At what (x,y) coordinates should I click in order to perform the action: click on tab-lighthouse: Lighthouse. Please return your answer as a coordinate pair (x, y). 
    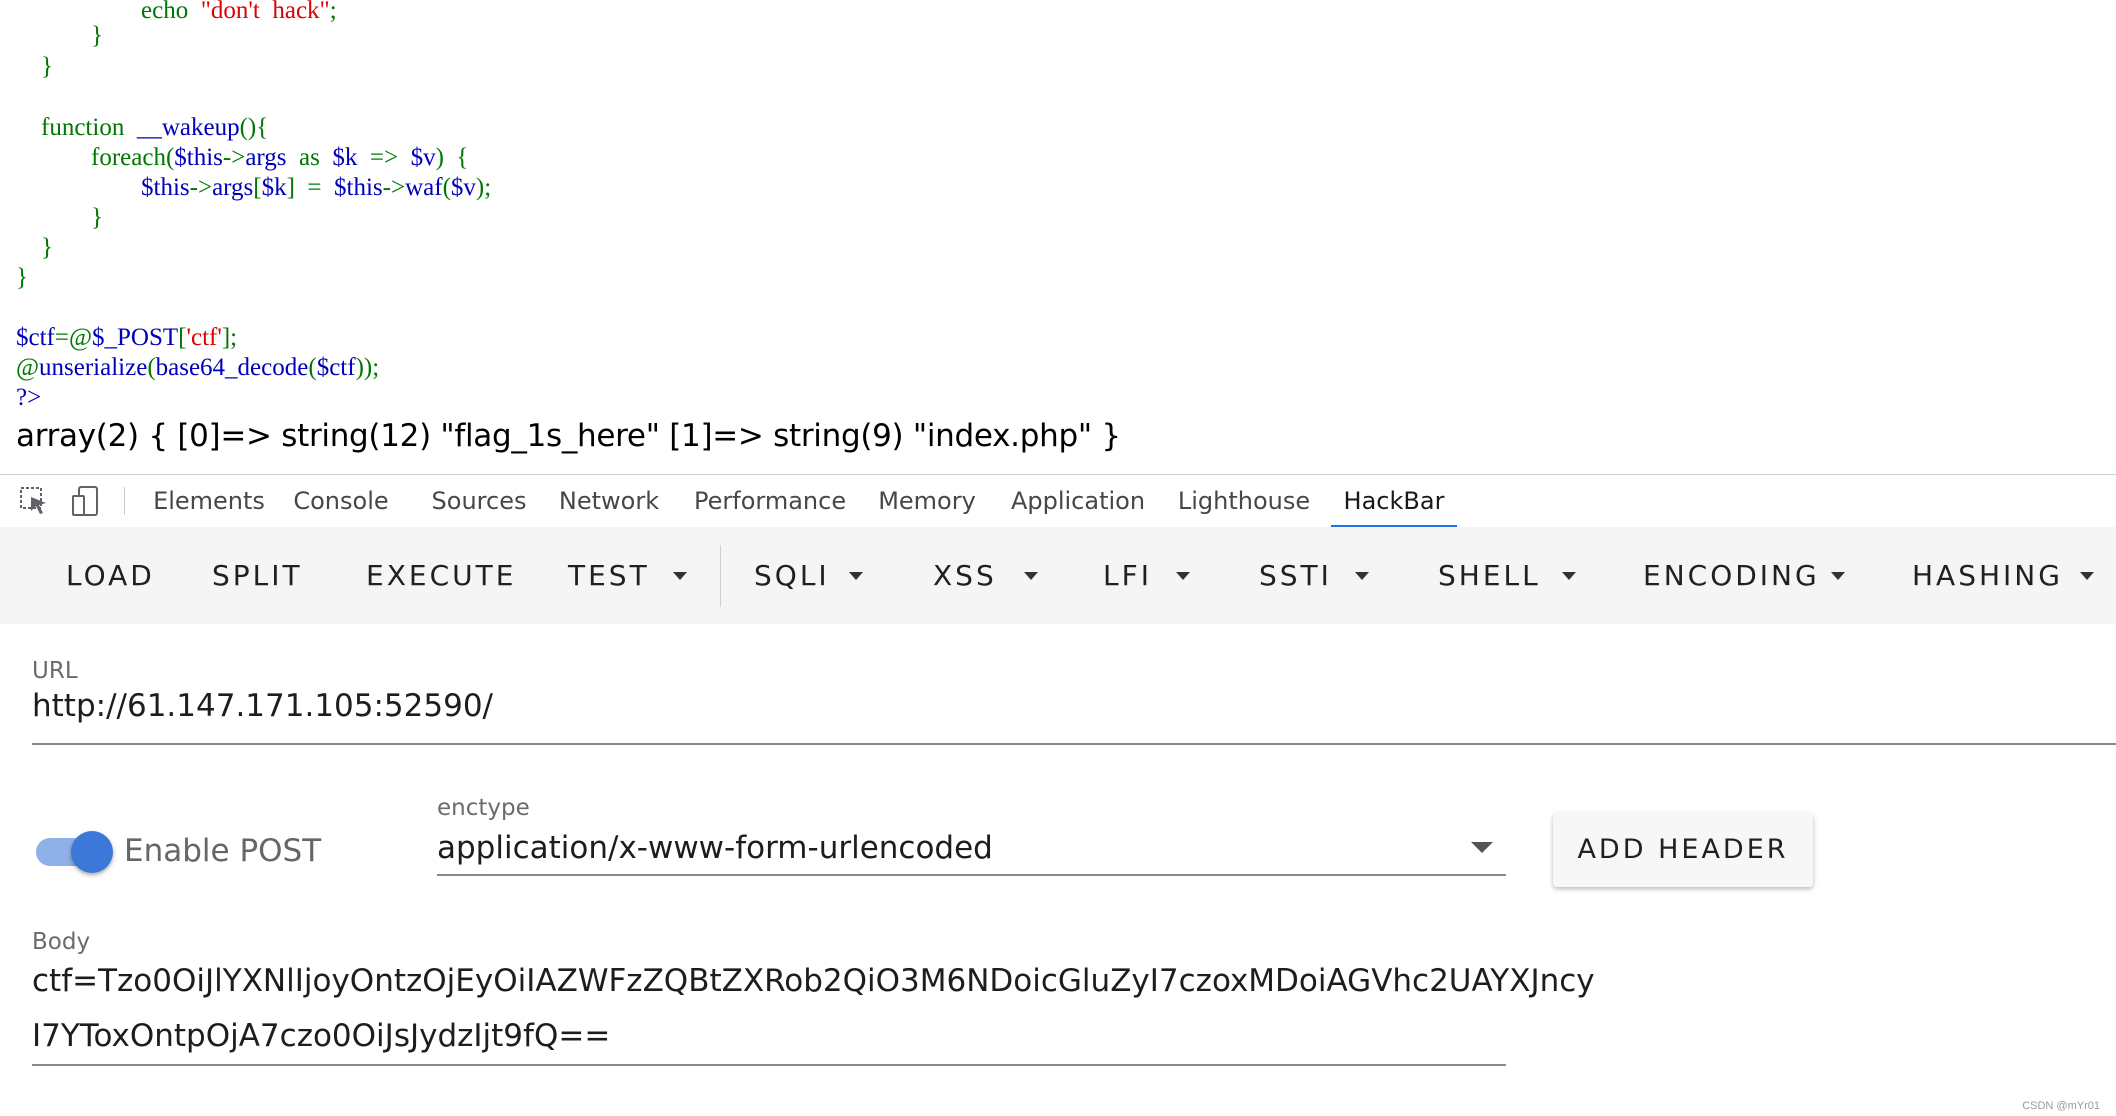
    Looking at the image, I should click on (1244, 501).